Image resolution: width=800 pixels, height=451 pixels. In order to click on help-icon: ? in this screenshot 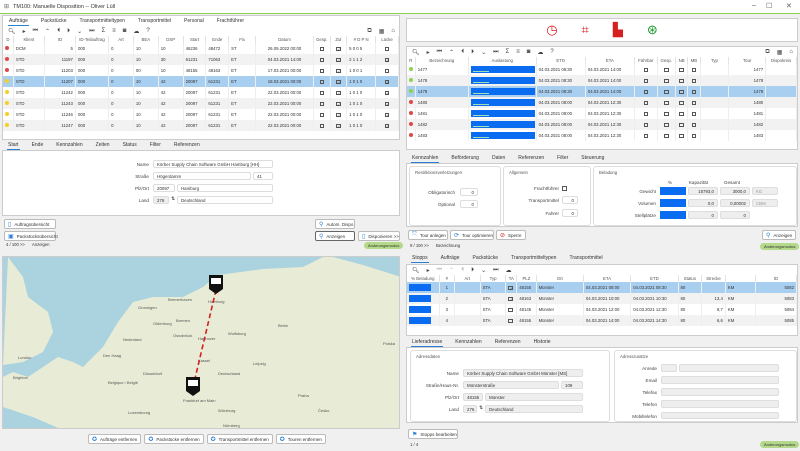, I will do `click(551, 52)`.